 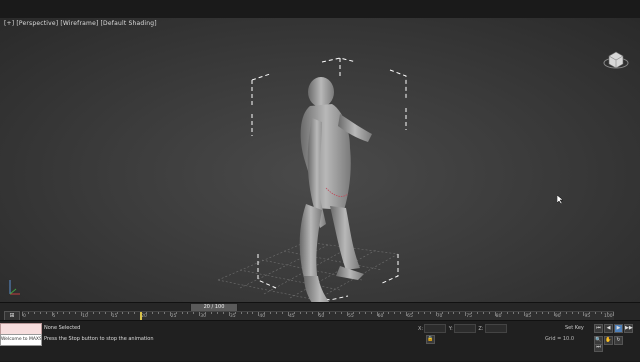 I want to click on previous-frame-button: ◀, so click(x=608, y=328).